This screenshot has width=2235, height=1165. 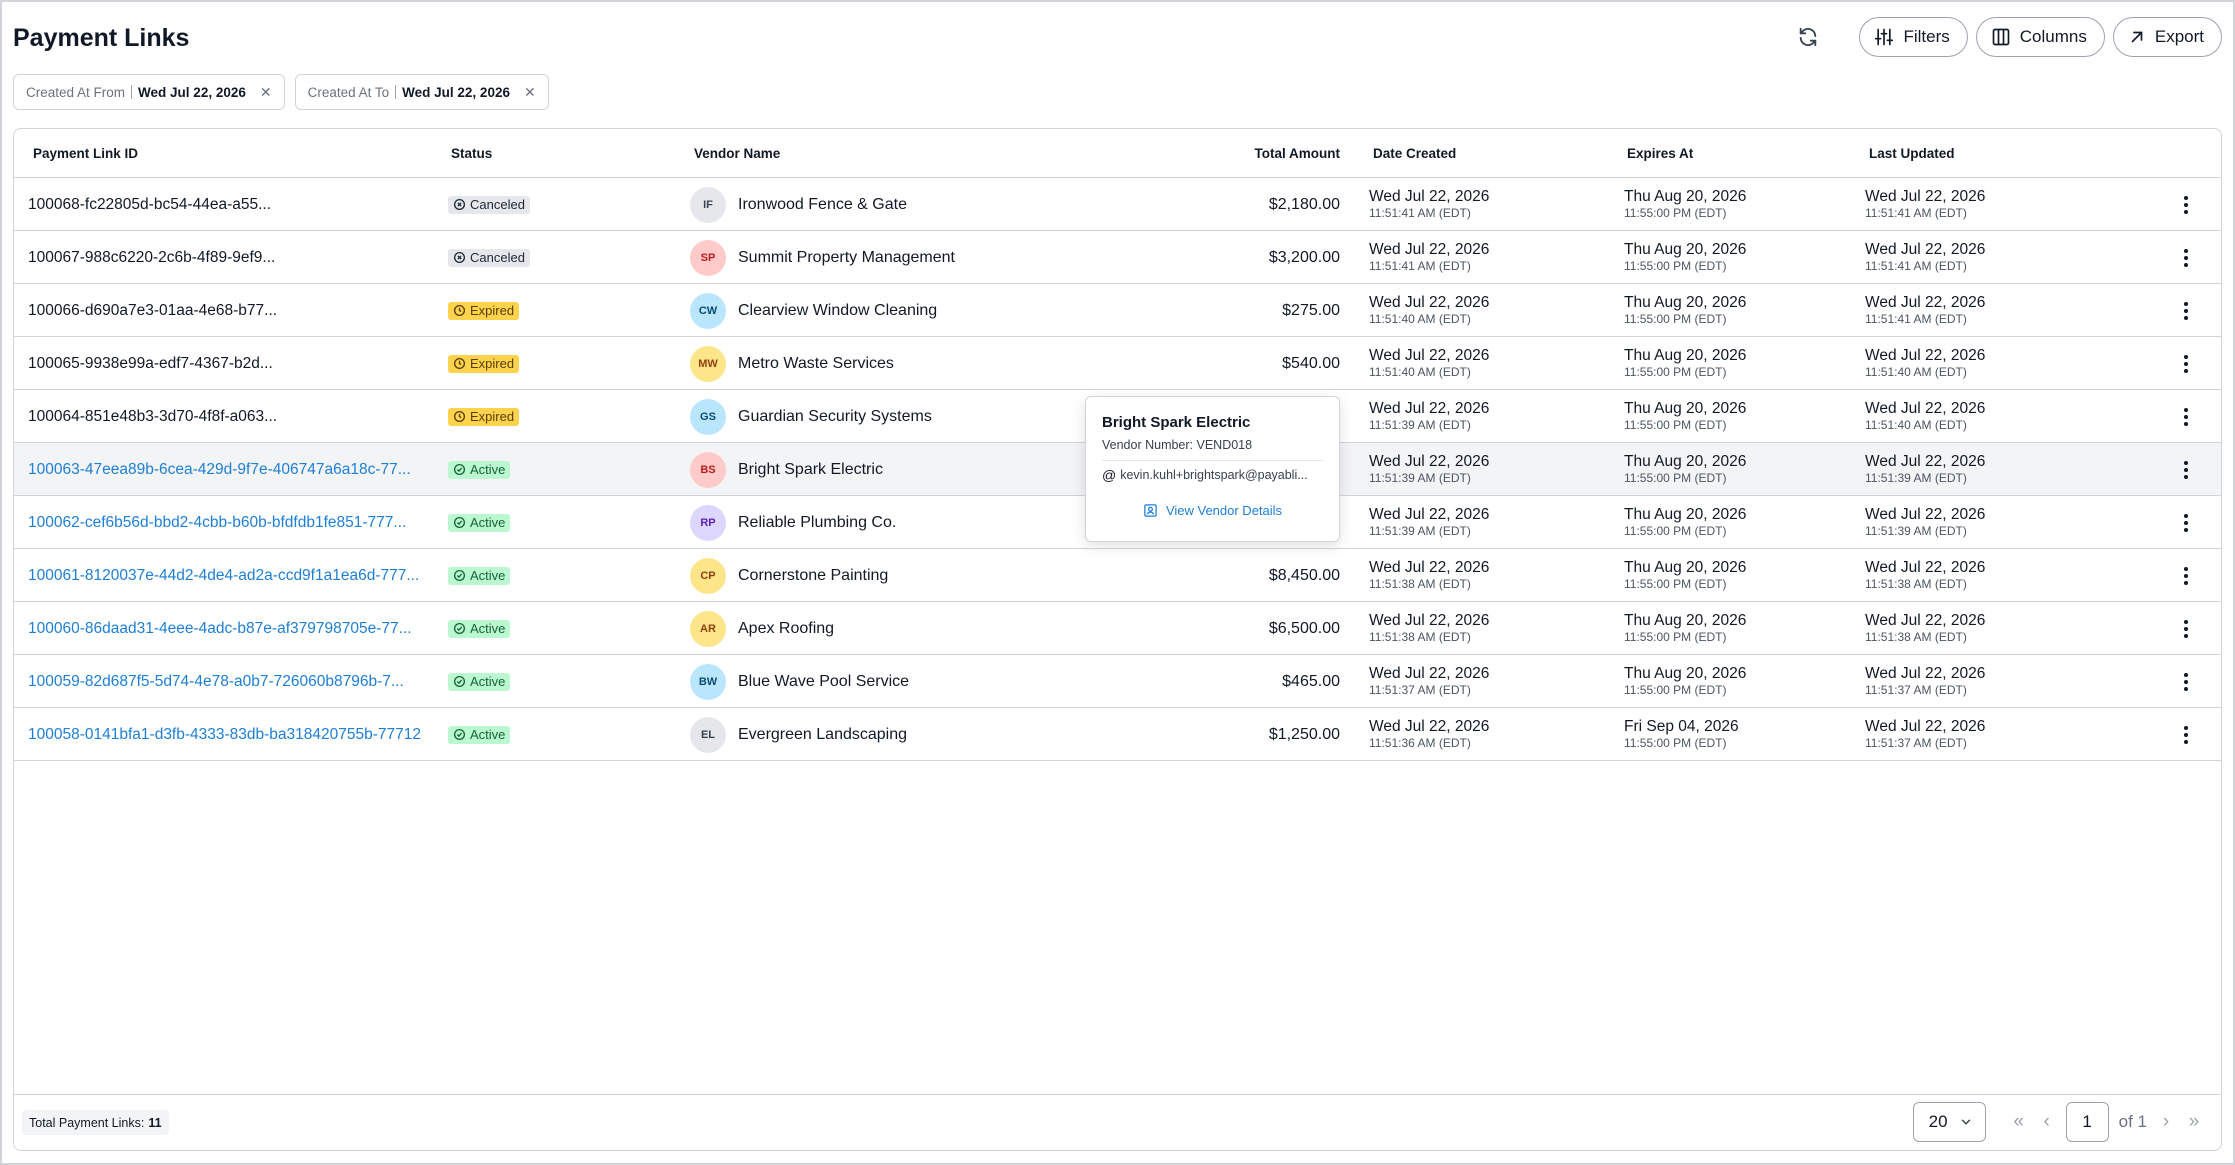 I want to click on refresh-button, so click(x=1808, y=37).